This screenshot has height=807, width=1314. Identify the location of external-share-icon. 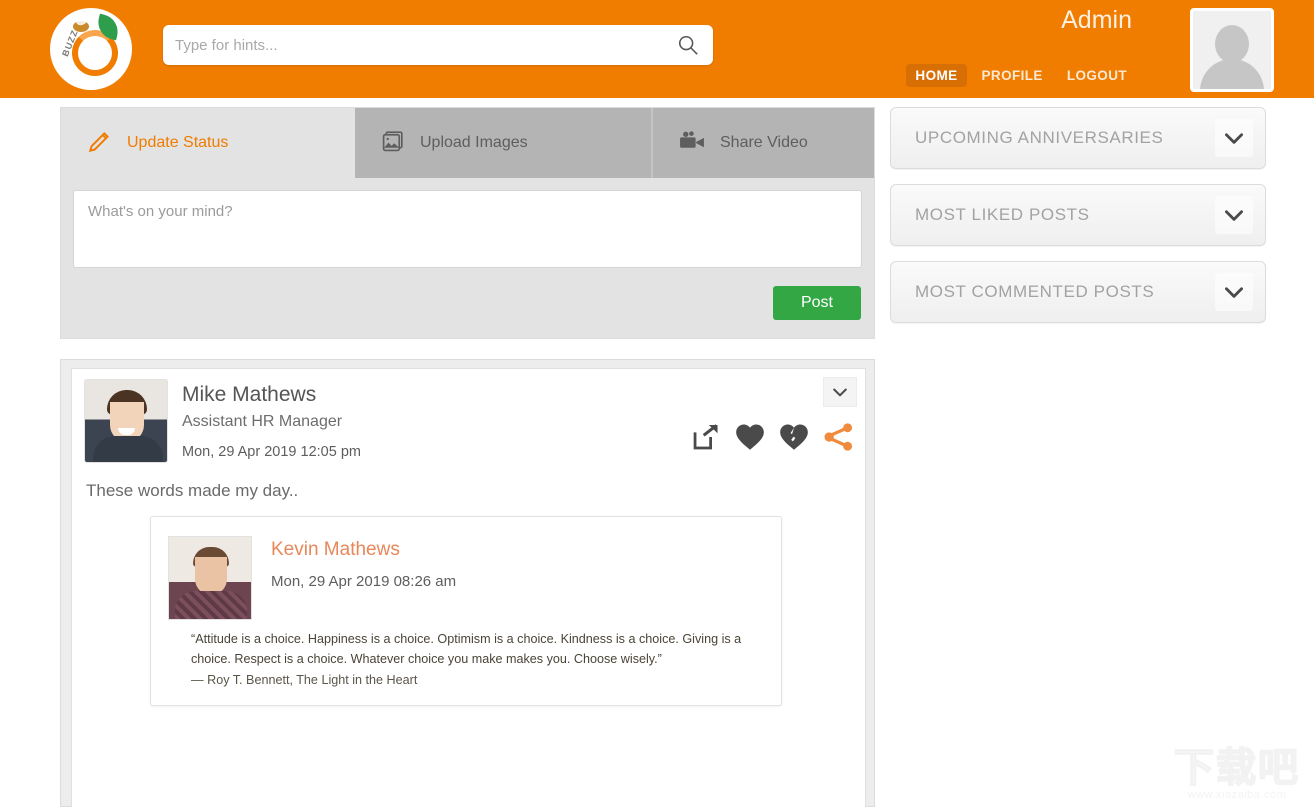
(706, 439).